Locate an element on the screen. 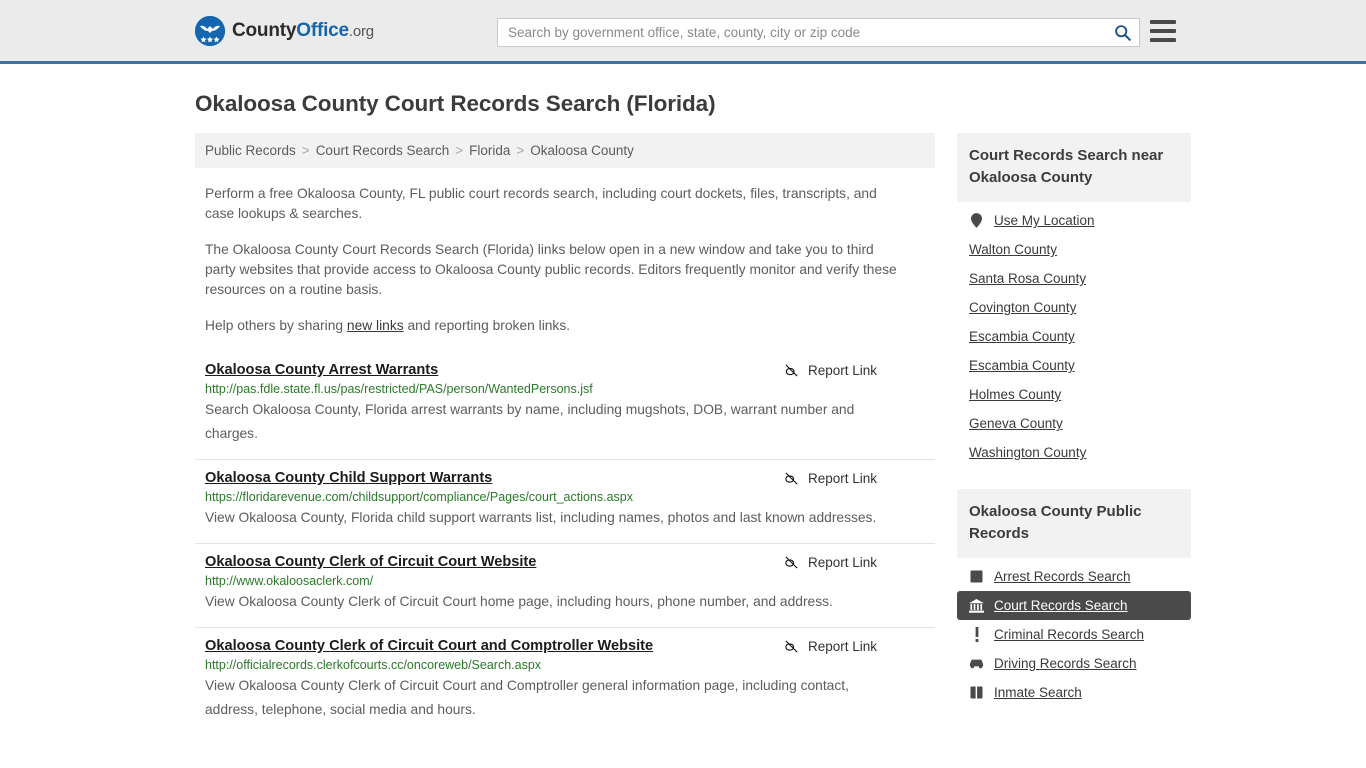  sidebar-pr-link-3: Driving Records Search is located at coordinates (1065, 663).